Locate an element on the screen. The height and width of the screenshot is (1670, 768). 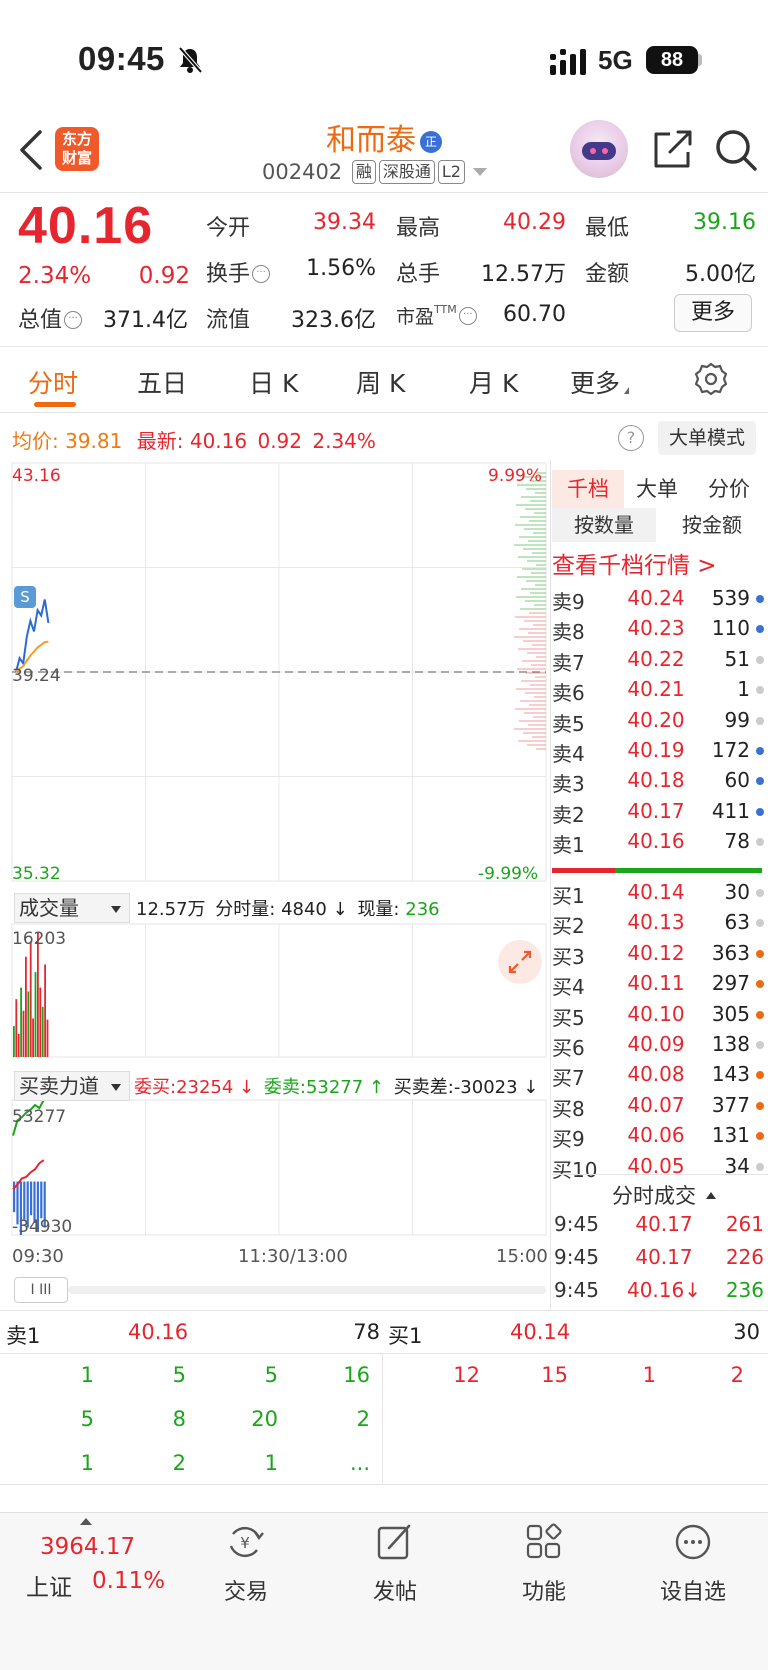
chevron-down-icon is located at coordinates (479, 172).